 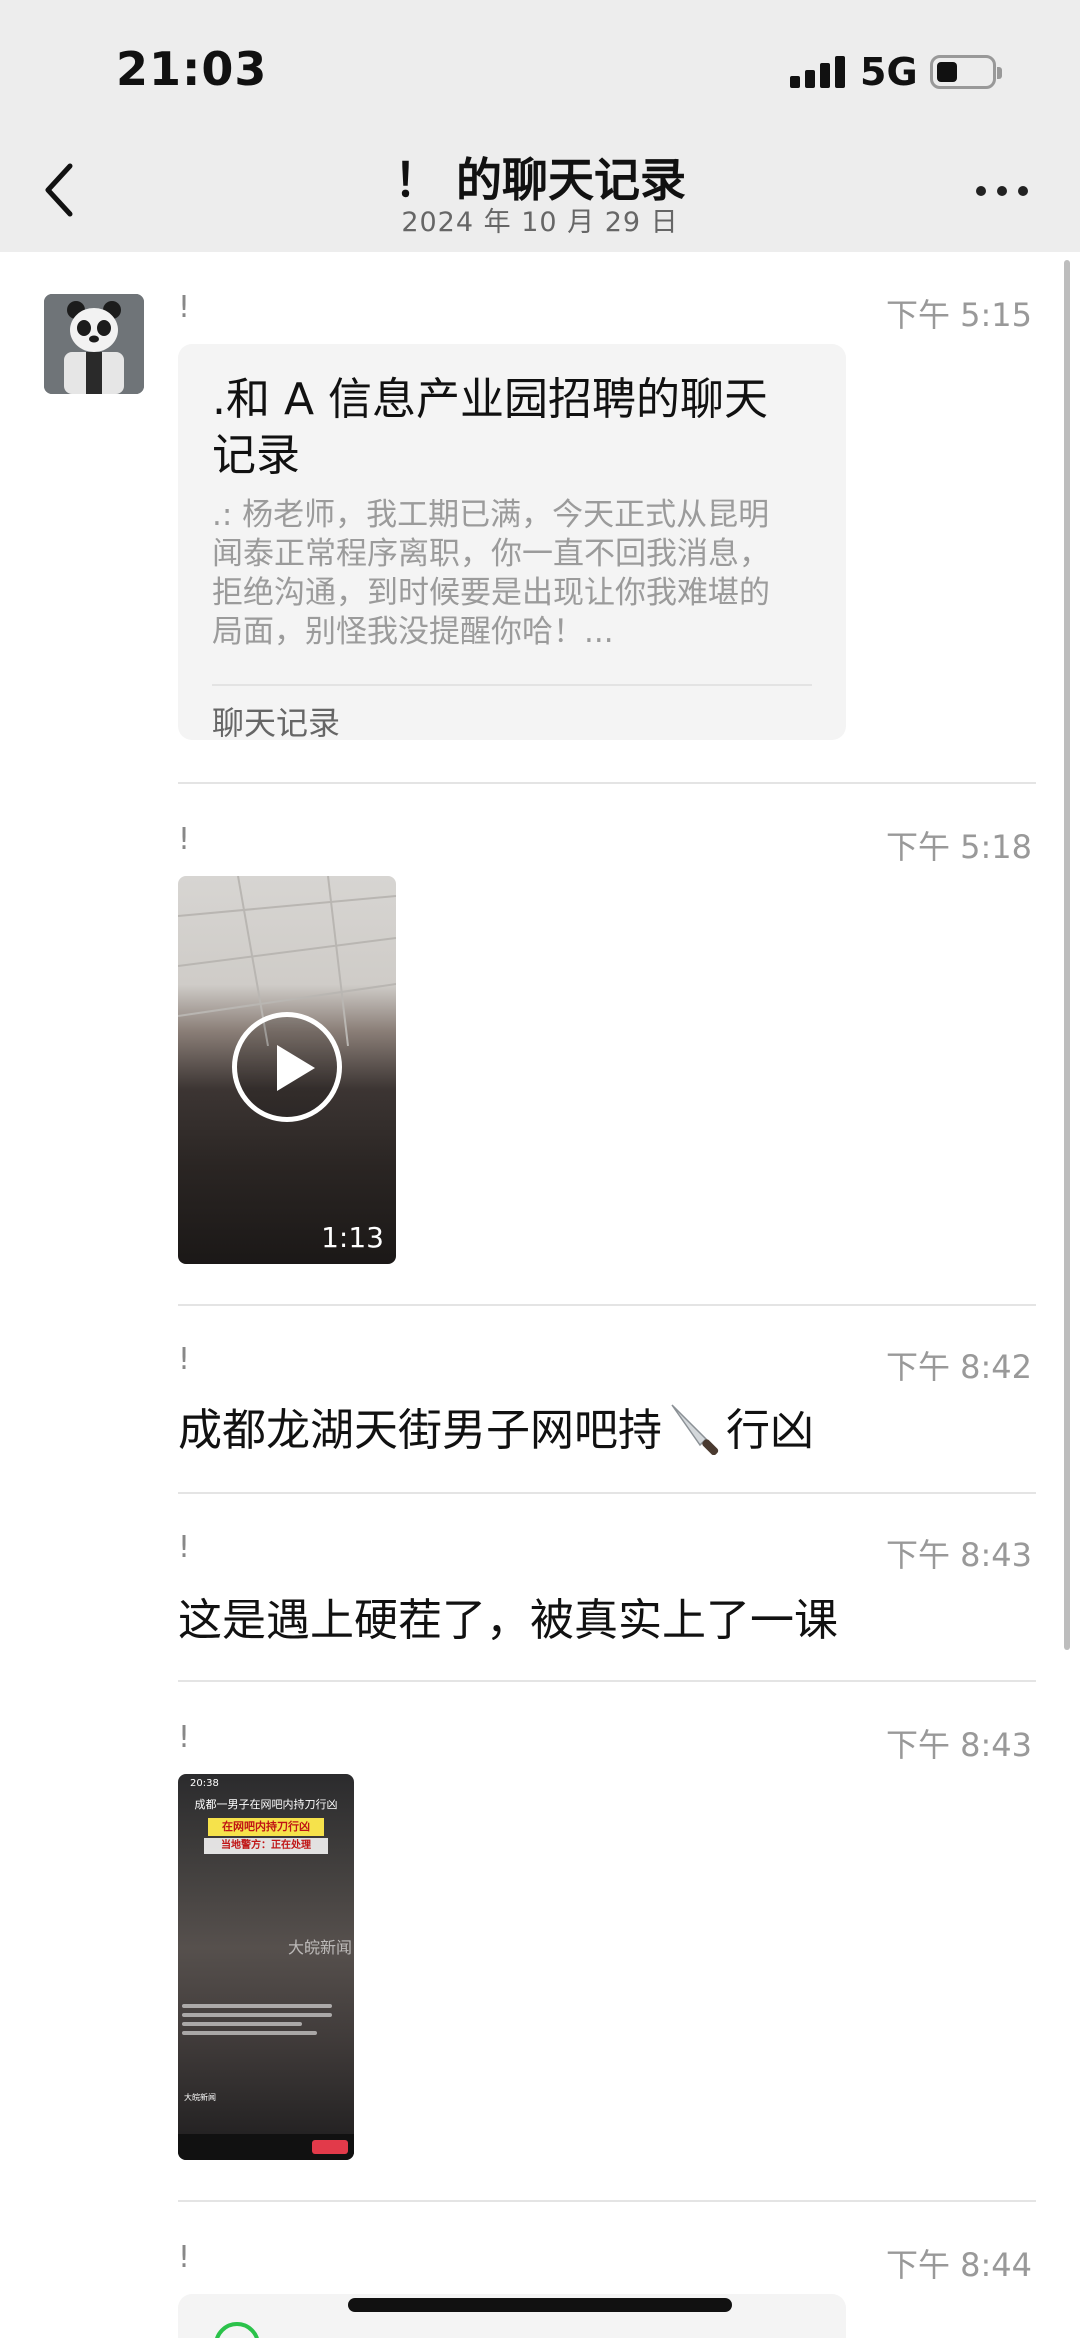 What do you see at coordinates (287, 1067) in the screenshot?
I see `play-icon` at bounding box center [287, 1067].